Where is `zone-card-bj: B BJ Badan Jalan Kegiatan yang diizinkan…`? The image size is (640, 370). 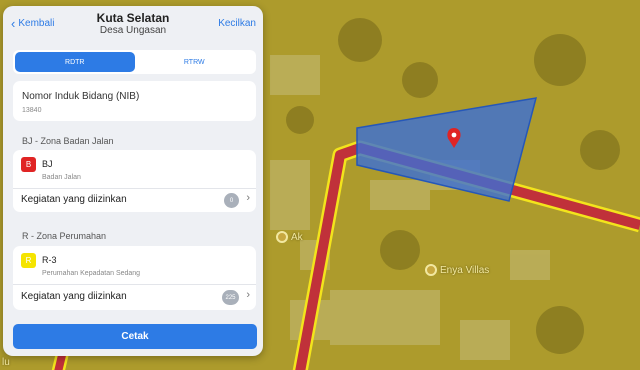
zone-card-bj: B BJ Badan Jalan Kegiatan yang diizinkan… is located at coordinates (134, 181).